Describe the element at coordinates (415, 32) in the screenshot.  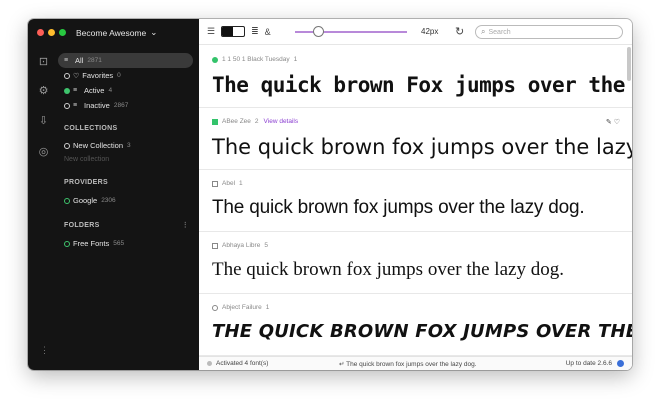
I see `toolbar: ☰ ≣ & 42px ↻ ⌕ Search` at that location.